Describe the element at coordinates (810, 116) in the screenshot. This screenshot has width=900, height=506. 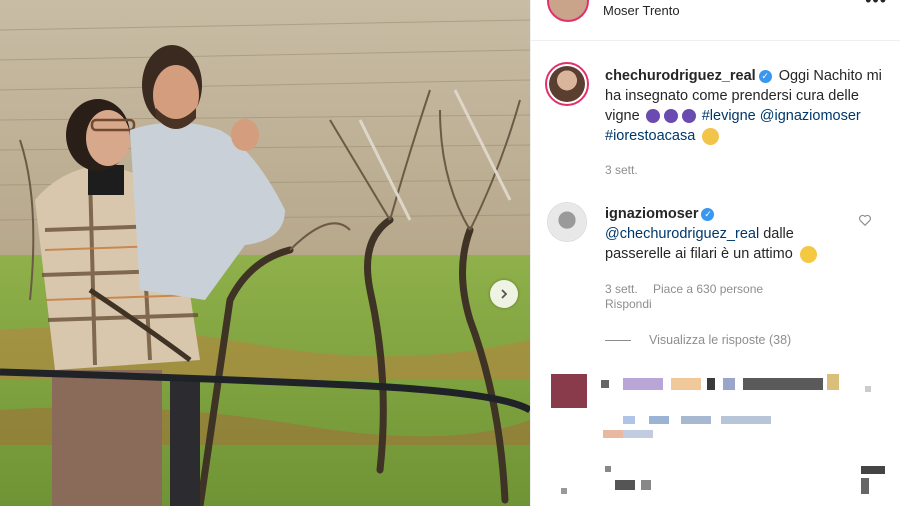
I see `mention-link: @ignaziomoser` at that location.